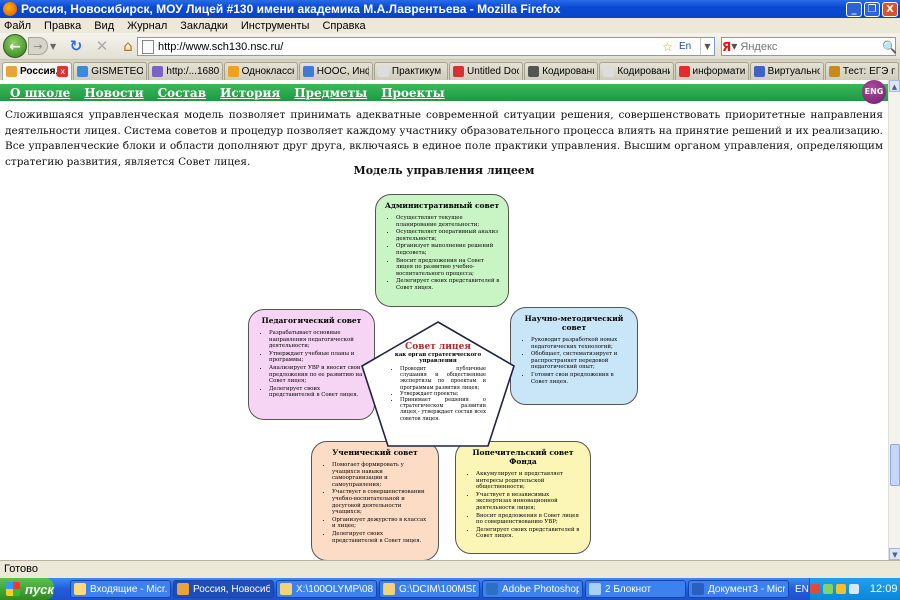 The image size is (900, 600). Describe the element at coordinates (275, 26) in the screenshot. I see `menu-tools: Инструменты` at that location.